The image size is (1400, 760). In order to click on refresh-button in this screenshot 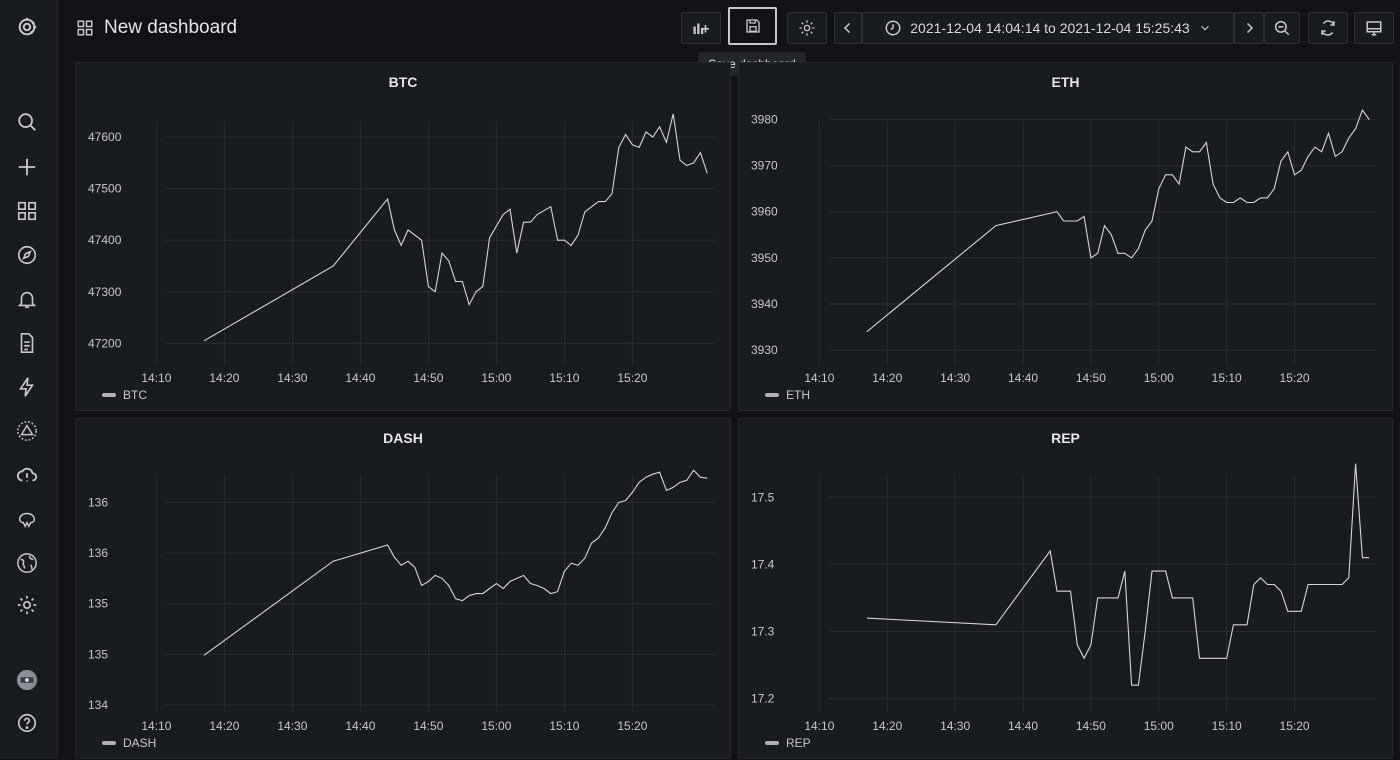, I will do `click(1328, 28)`.